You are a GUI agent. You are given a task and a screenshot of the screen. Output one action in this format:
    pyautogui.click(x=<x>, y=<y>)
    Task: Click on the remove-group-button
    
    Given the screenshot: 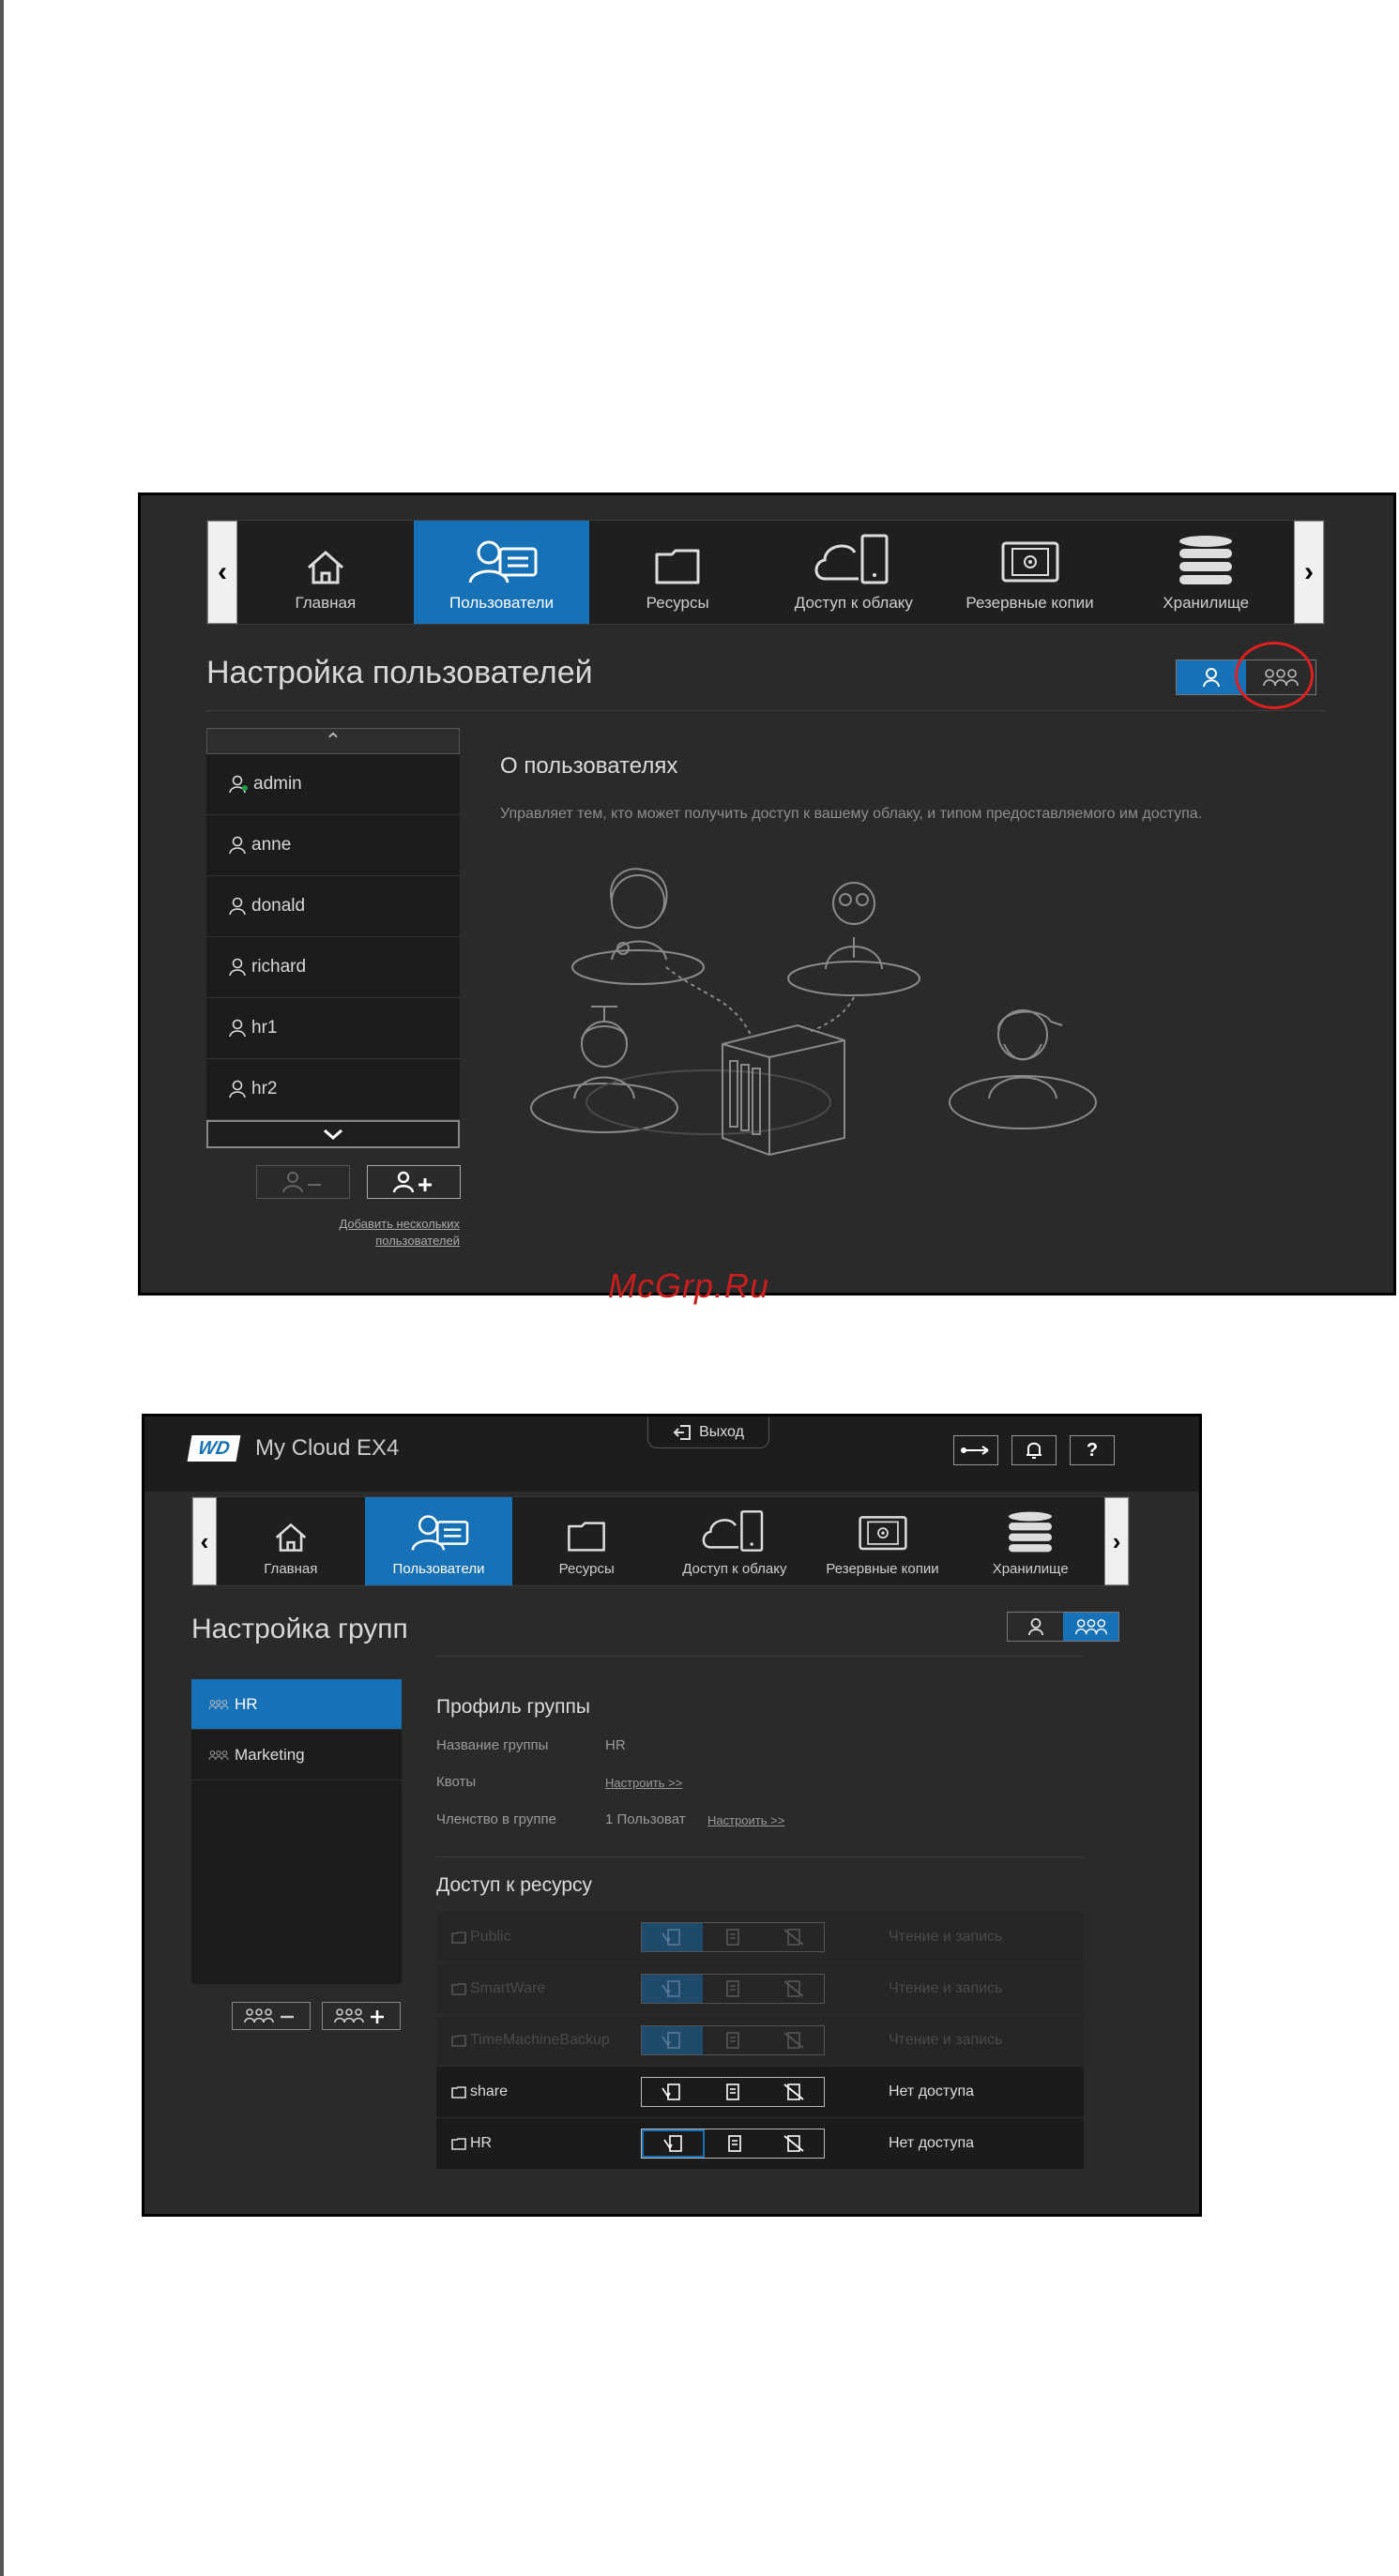 What is the action you would take?
    pyautogui.click(x=271, y=2016)
    